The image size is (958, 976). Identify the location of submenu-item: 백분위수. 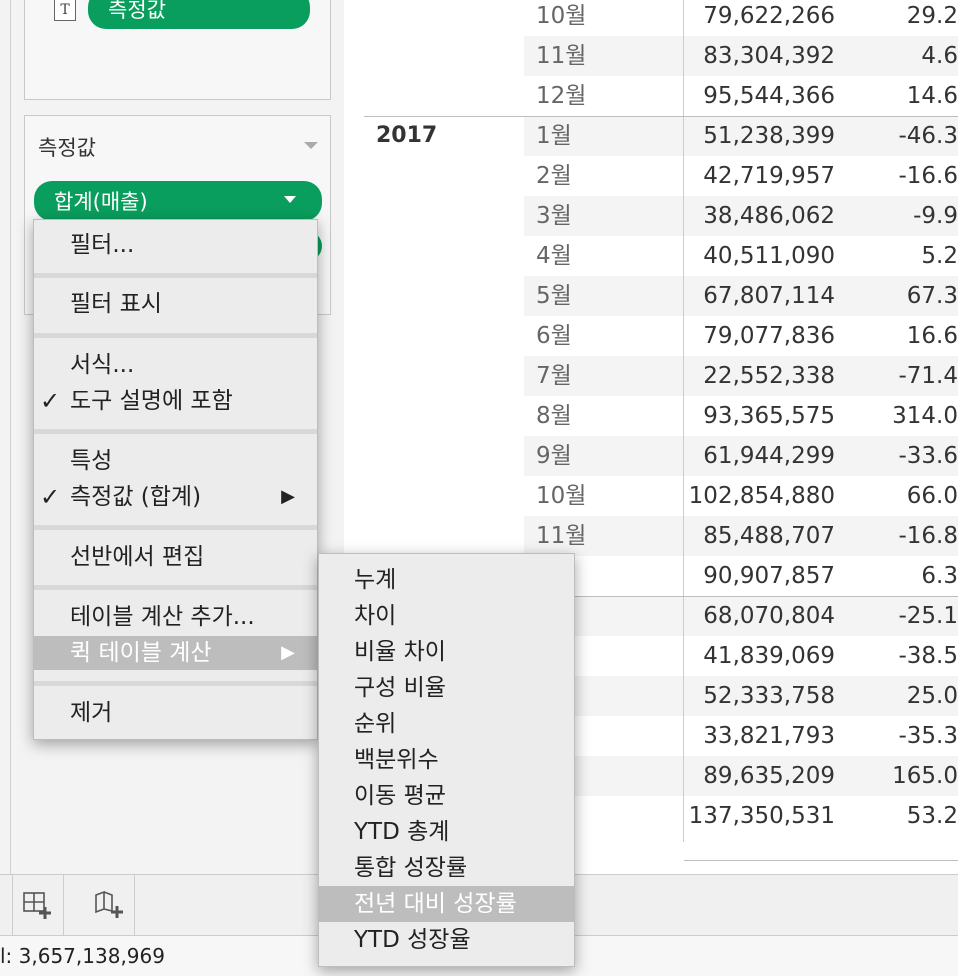
(446, 760).